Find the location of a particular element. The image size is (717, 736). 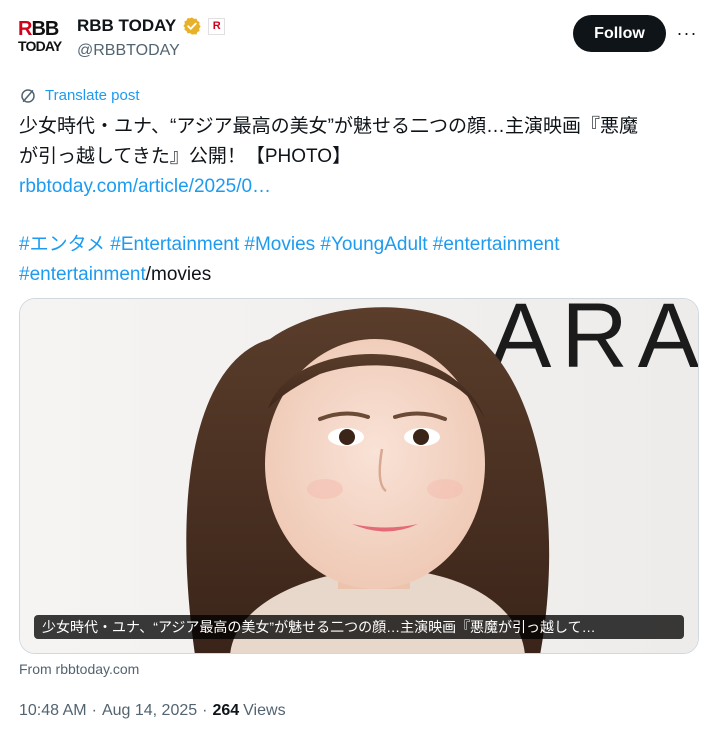

card-source: From rbbtoday.com is located at coordinates (79, 669).